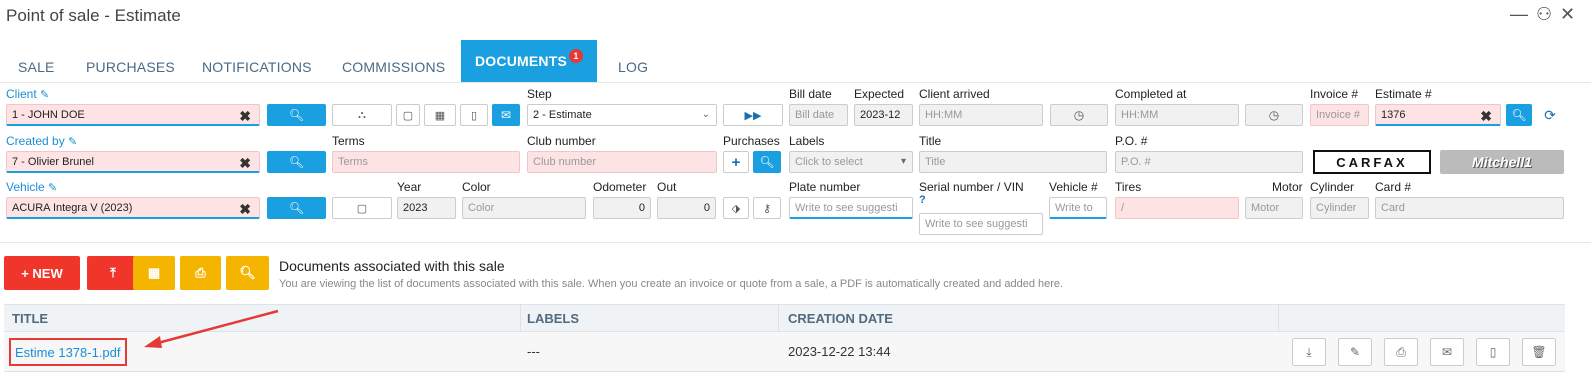 Image resolution: width=1591 pixels, height=376 pixels. What do you see at coordinates (1502, 162) in the screenshot?
I see `mitchell-logo: Mitchell1` at bounding box center [1502, 162].